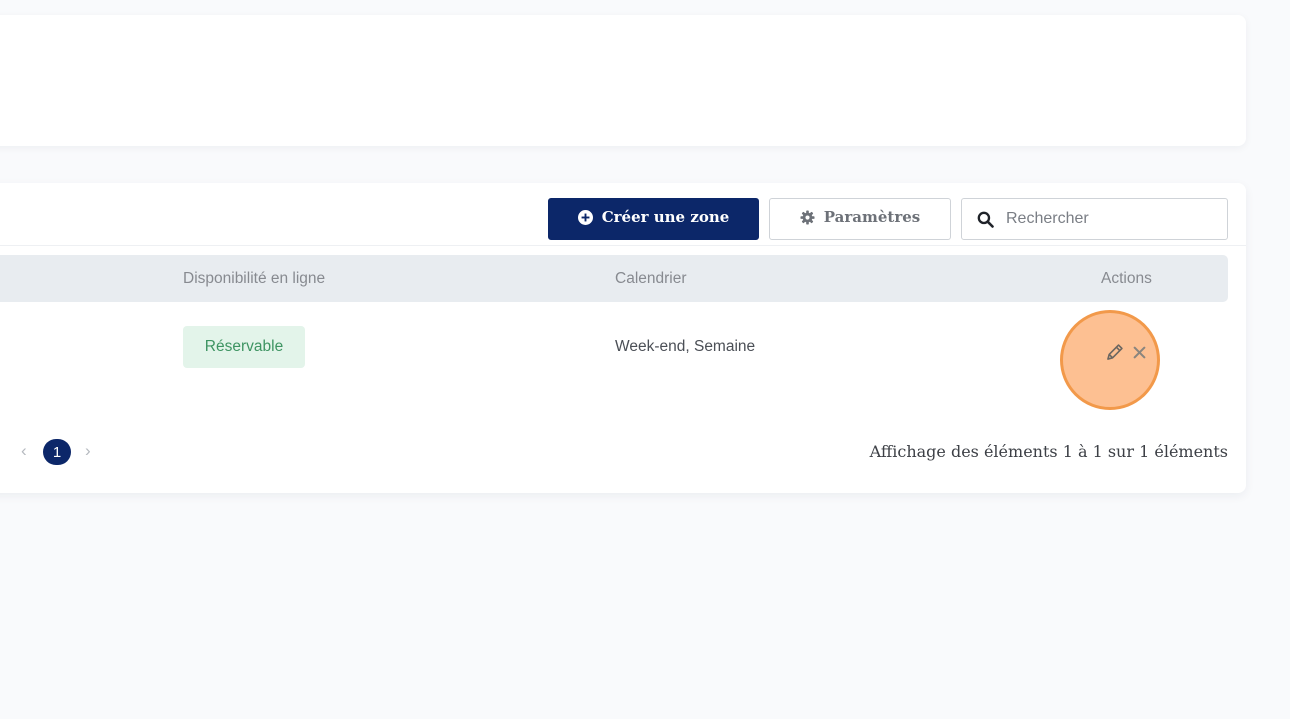  Describe the element at coordinates (1114, 353) in the screenshot. I see `pencil-icon` at that location.